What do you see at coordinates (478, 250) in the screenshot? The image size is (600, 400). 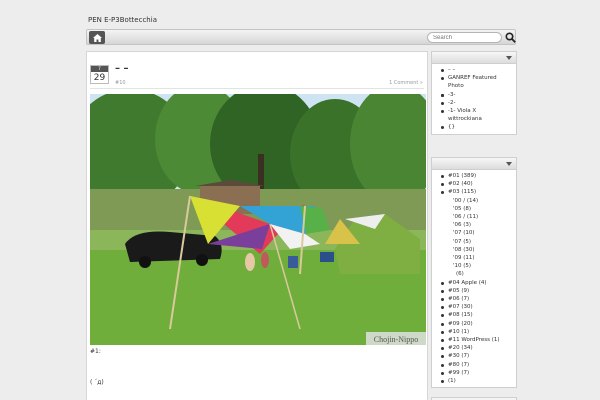 I see `category-item: '08 (30)` at bounding box center [478, 250].